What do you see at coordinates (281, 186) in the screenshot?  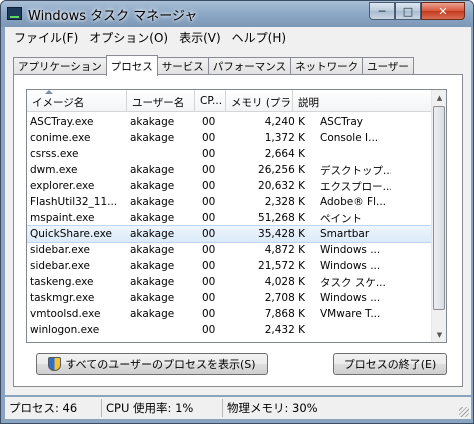 I see `process-memory: 20,632 K` at bounding box center [281, 186].